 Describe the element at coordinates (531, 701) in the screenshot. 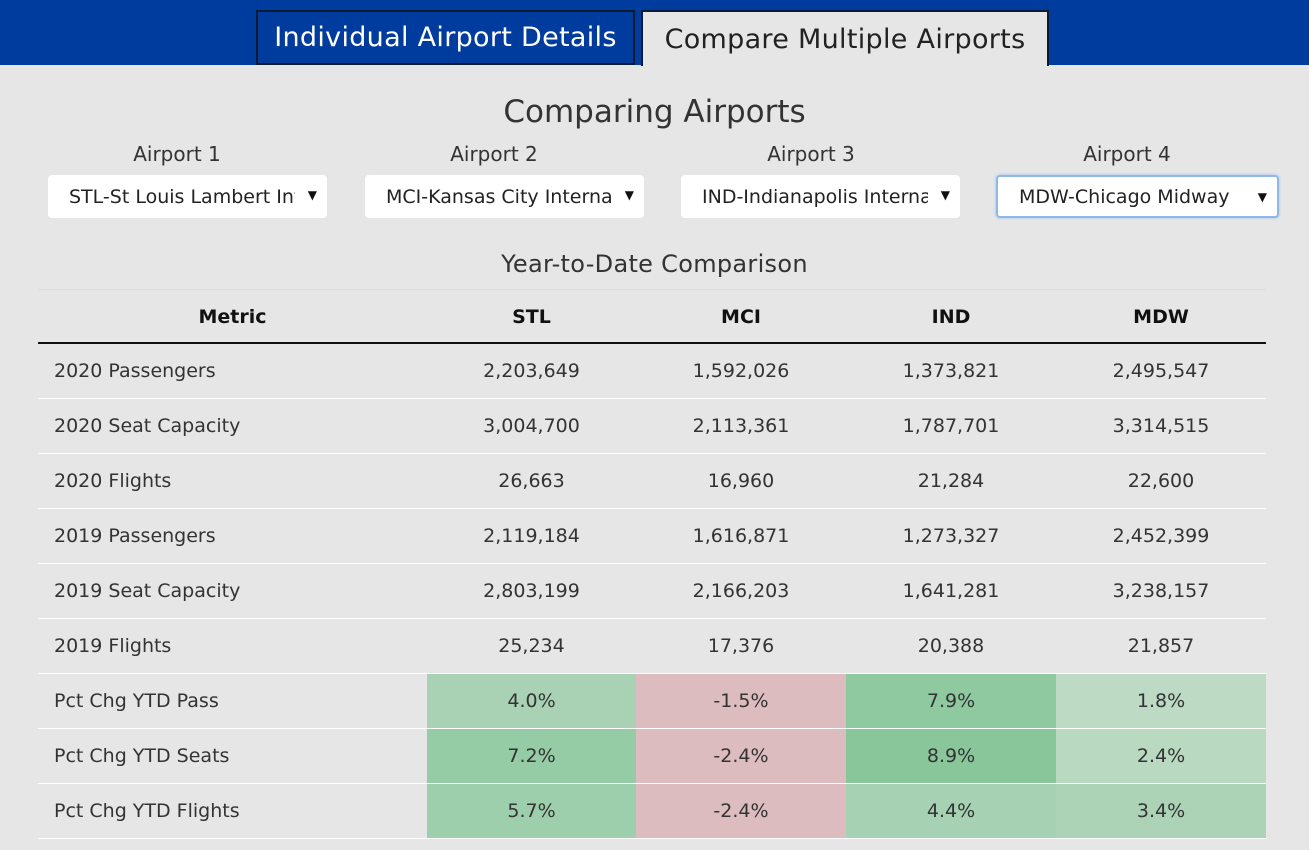

I see `airport-1-cell: 4.0%` at that location.